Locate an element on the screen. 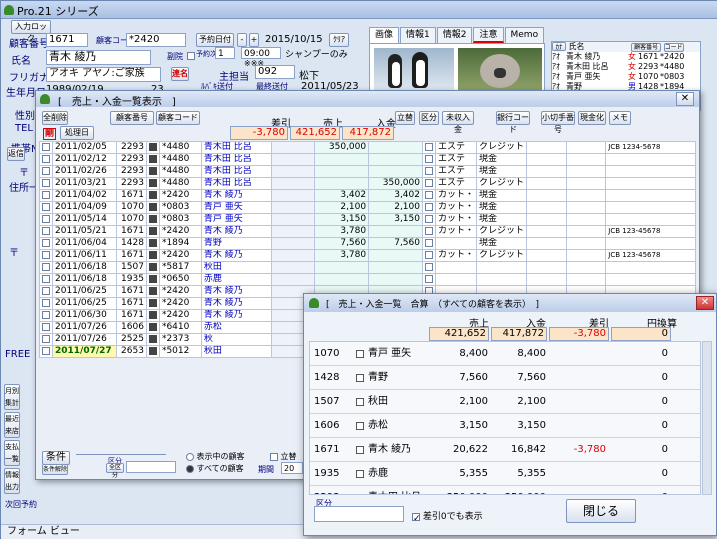 This screenshot has height=539, width=717. sales-row: 2011/06/18 1935 *0650 赤鹿 is located at coordinates (367, 279).